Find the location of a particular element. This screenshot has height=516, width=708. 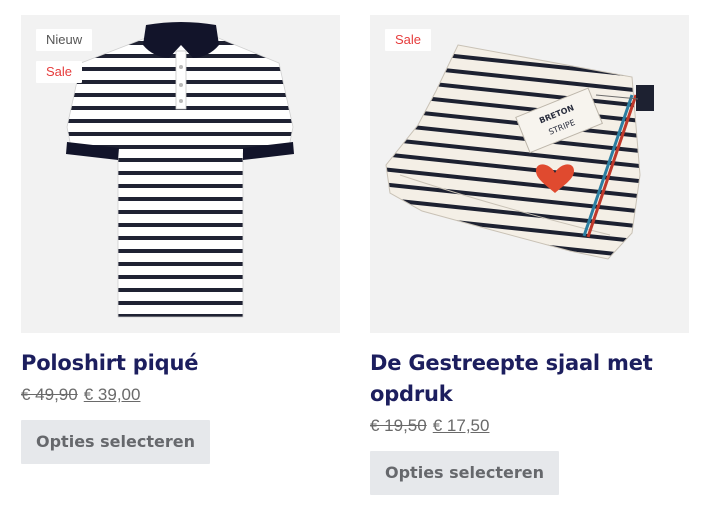

sale-price: € 39,00 is located at coordinates (112, 394).